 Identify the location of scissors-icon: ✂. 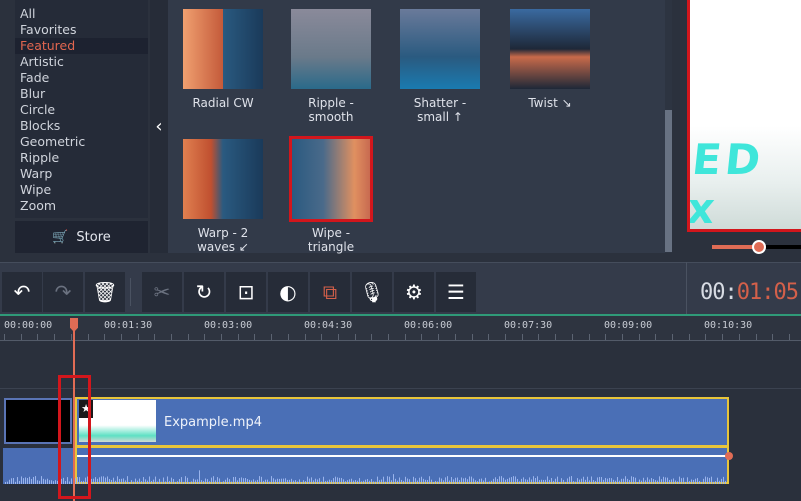
(162, 292).